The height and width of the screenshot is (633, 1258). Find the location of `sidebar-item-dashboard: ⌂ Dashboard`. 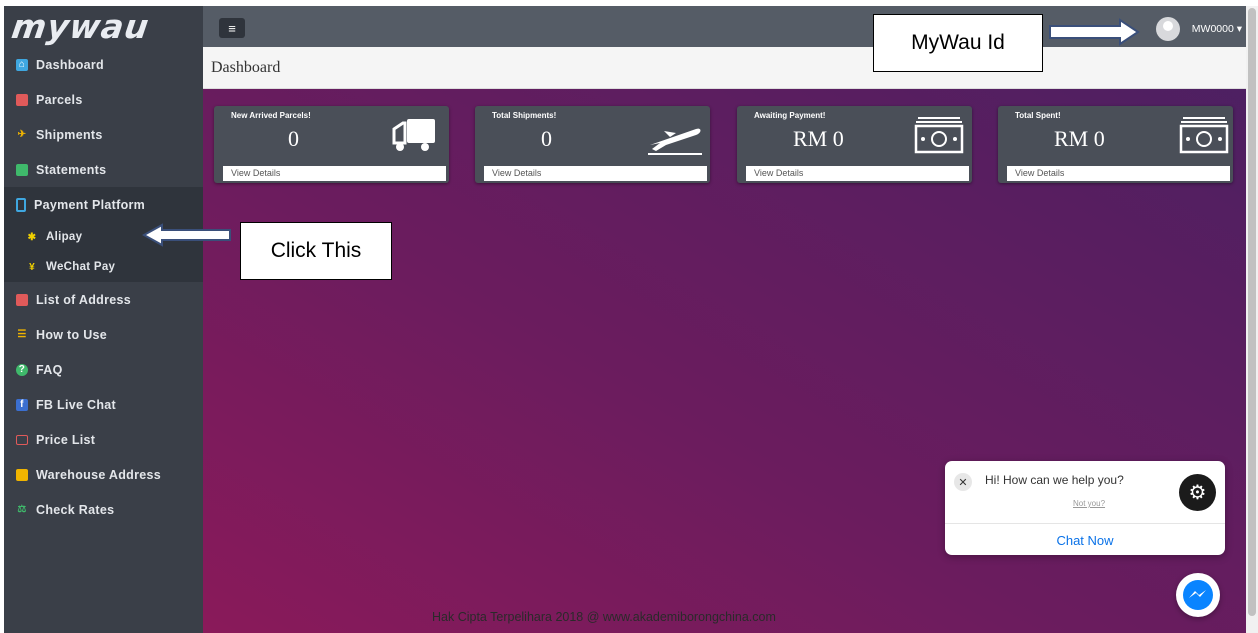

sidebar-item-dashboard: ⌂ Dashboard is located at coordinates (103, 64).